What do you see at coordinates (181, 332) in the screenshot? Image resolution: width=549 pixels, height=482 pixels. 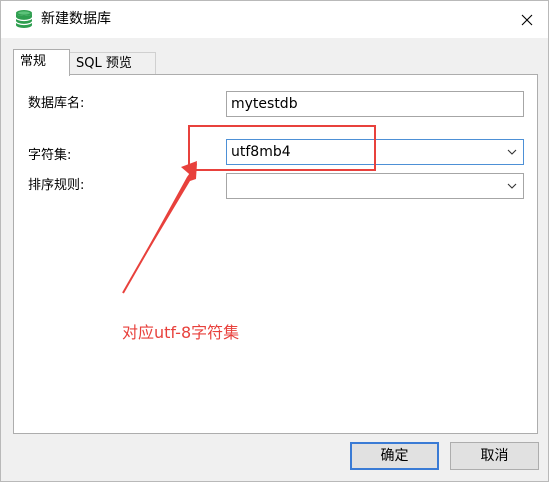 I see `annotation-text: 对应utf-8字符集` at bounding box center [181, 332].